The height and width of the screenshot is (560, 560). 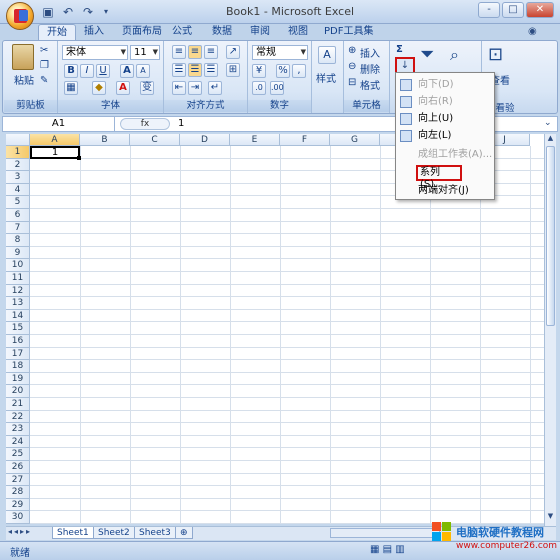 What do you see at coordinates (255, 140) in the screenshot?
I see `column-header-e: E` at bounding box center [255, 140].